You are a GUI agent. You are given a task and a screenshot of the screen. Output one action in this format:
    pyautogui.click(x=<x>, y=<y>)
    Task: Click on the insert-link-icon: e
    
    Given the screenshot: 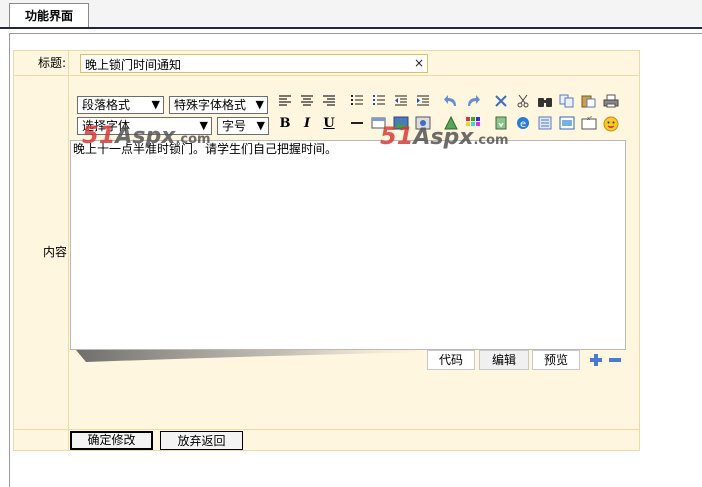 What is the action you would take?
    pyautogui.click(x=523, y=124)
    